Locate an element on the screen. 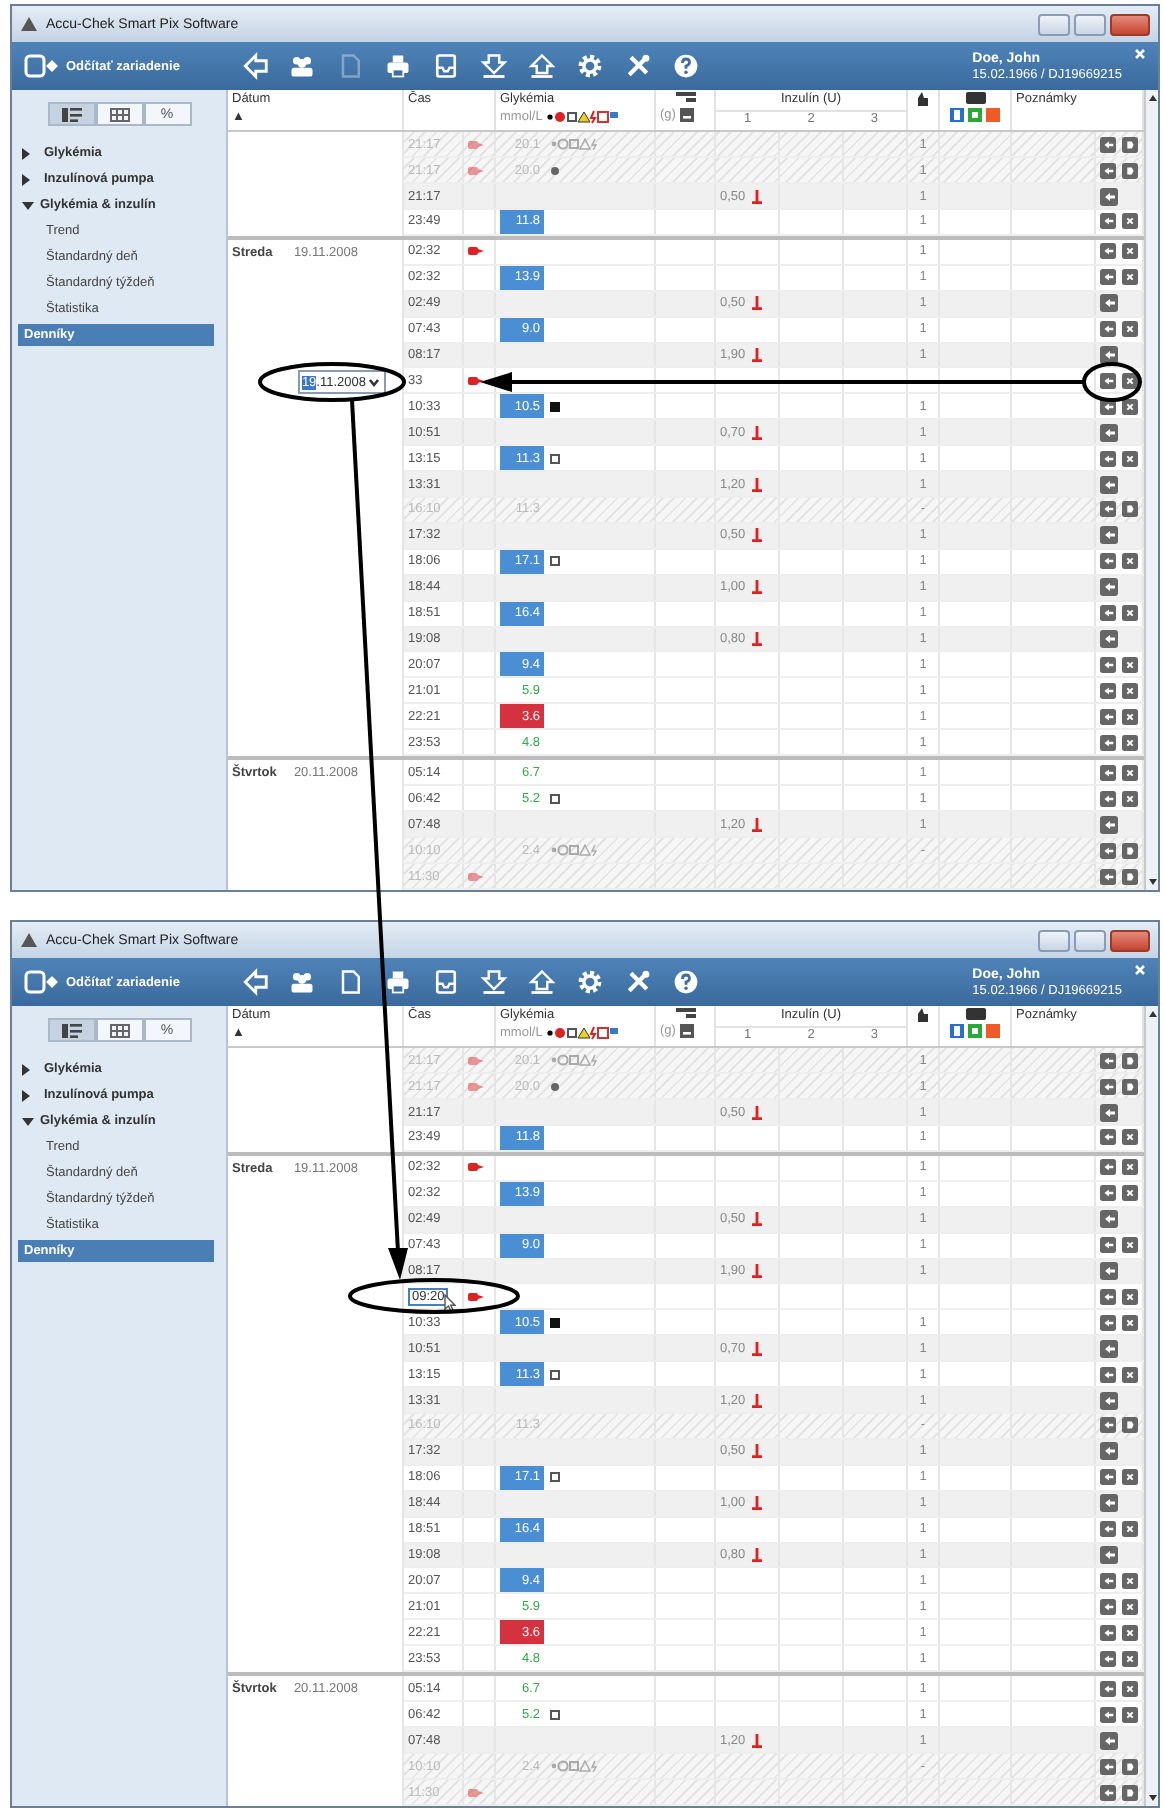  printer-icon is located at coordinates (398, 982).